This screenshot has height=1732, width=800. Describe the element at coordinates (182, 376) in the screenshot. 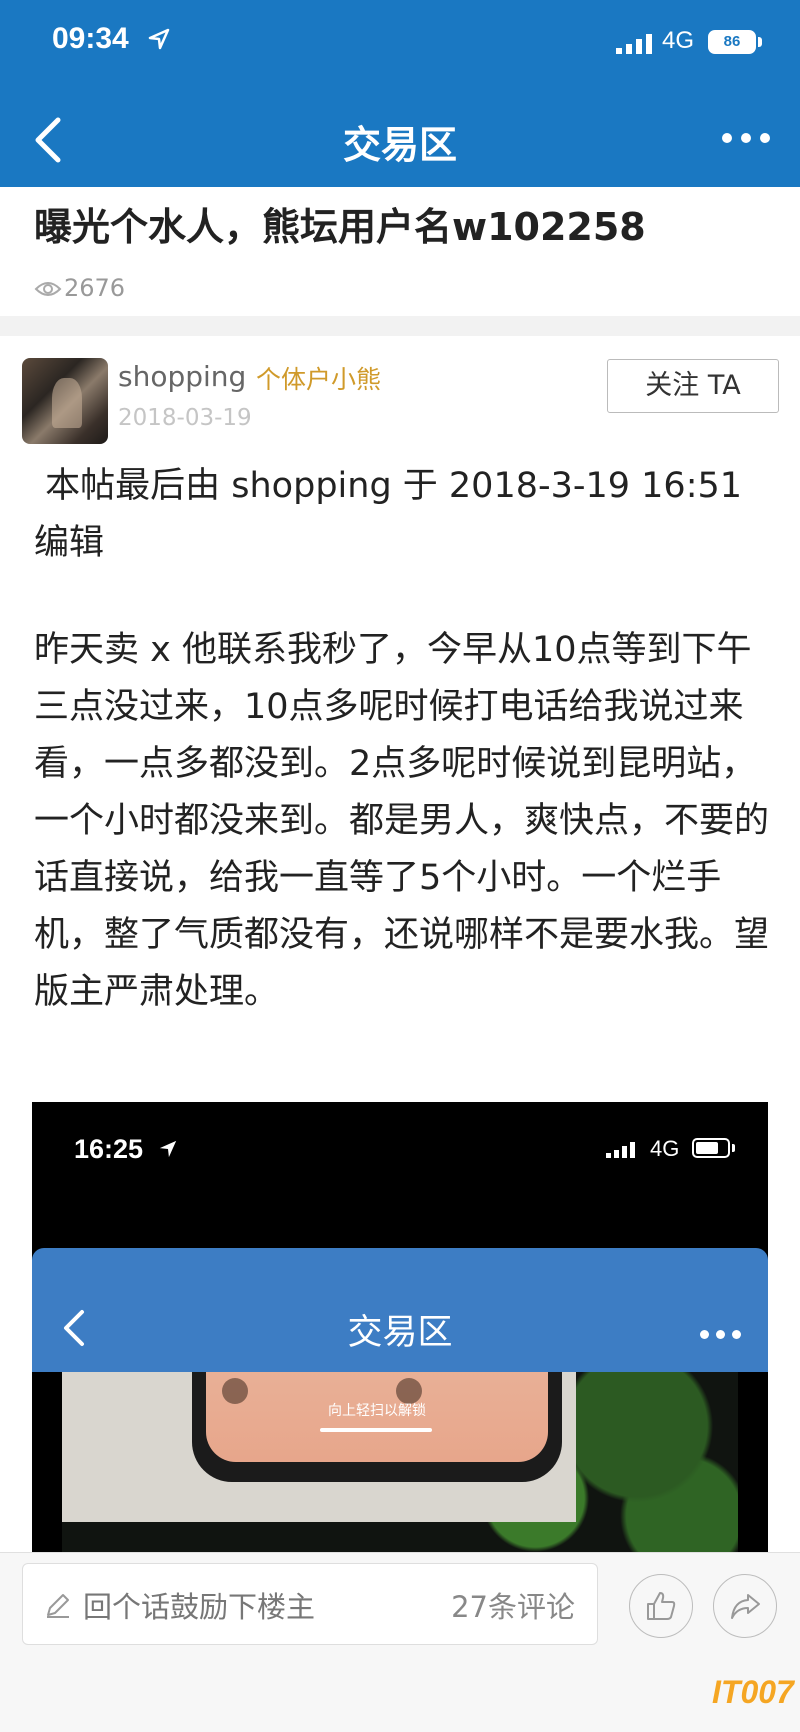

I see `author-username: shopping` at that location.